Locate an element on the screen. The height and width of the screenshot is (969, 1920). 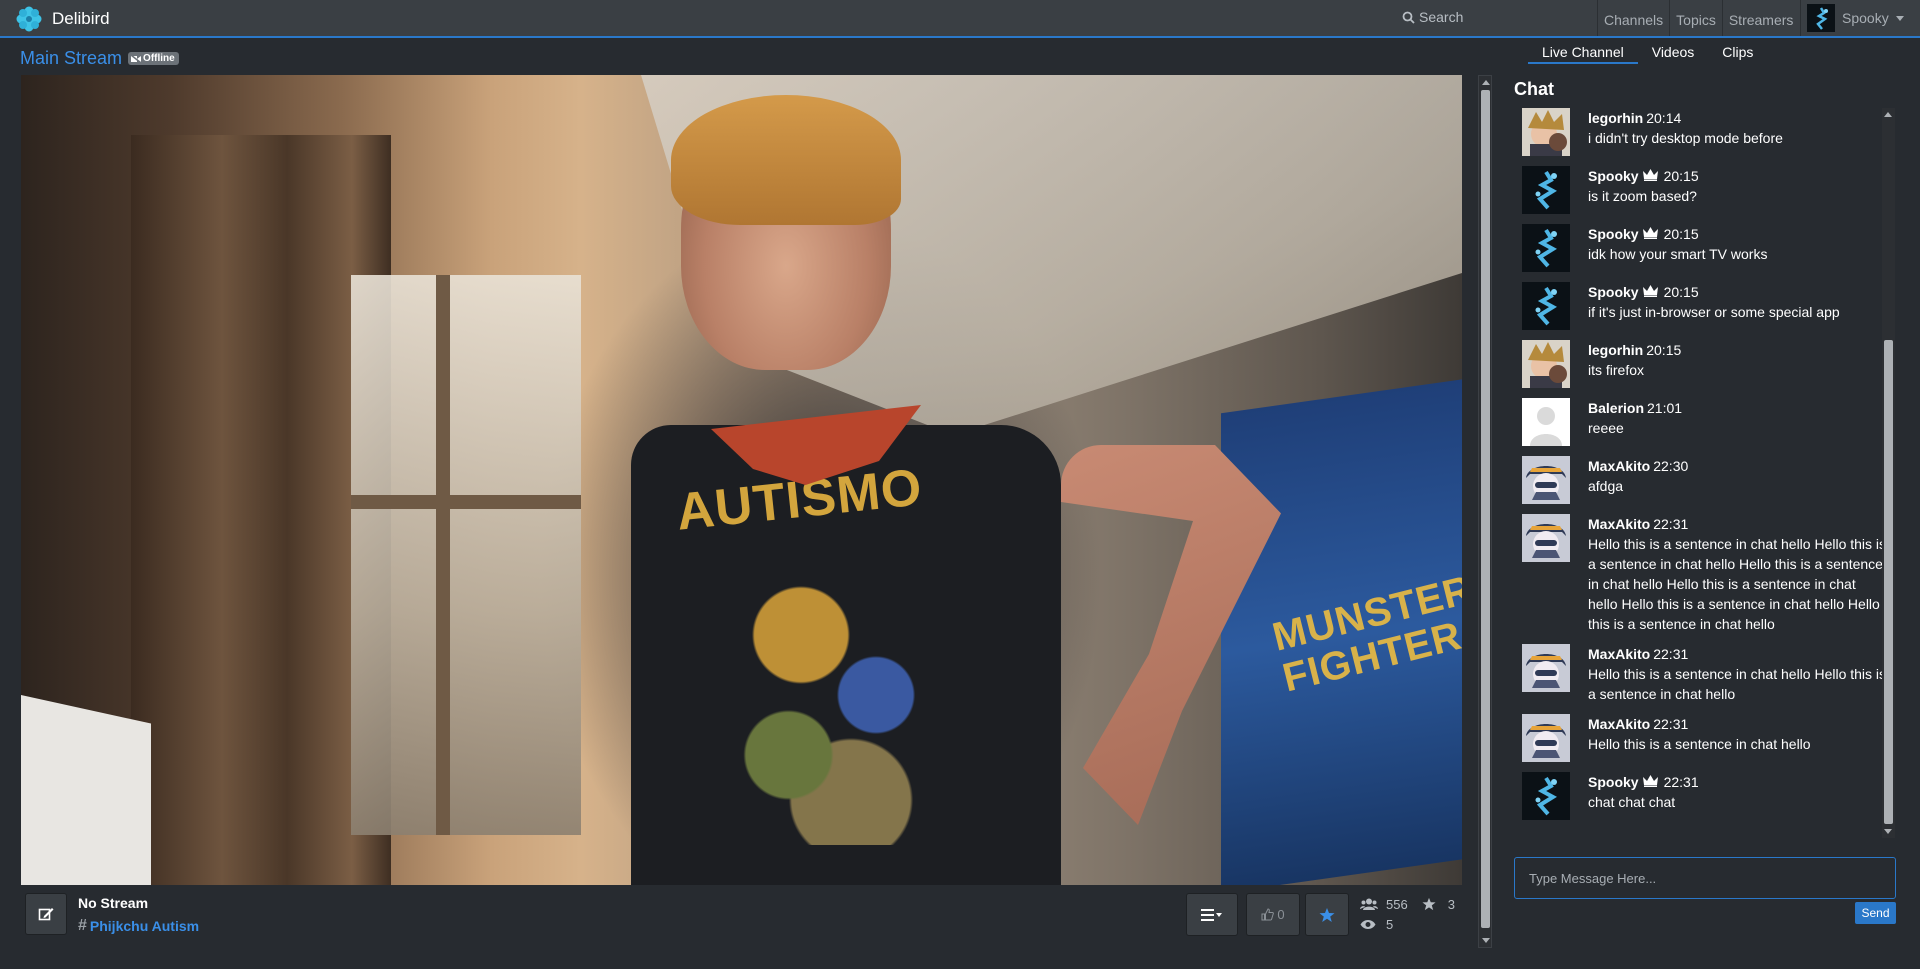
chat-message: Spooky 20:15 idk how your smart TV works is located at coordinates (1705, 248).